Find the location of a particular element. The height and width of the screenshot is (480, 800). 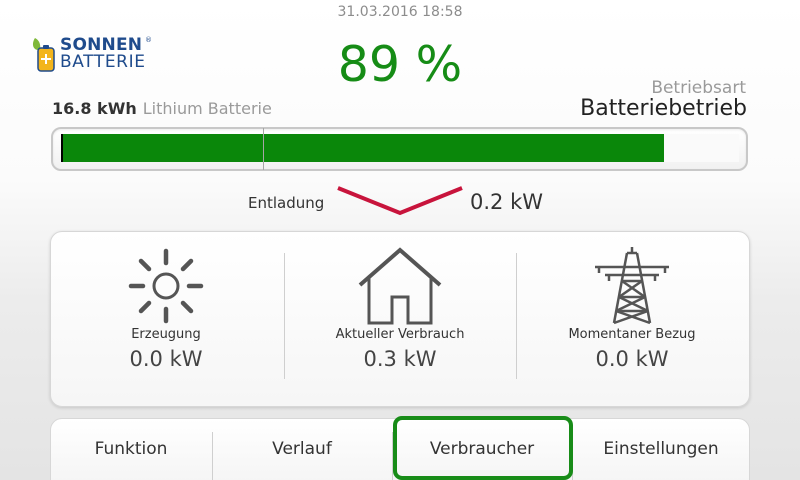

nav-tab-funktion: Funktion is located at coordinates (131, 450).